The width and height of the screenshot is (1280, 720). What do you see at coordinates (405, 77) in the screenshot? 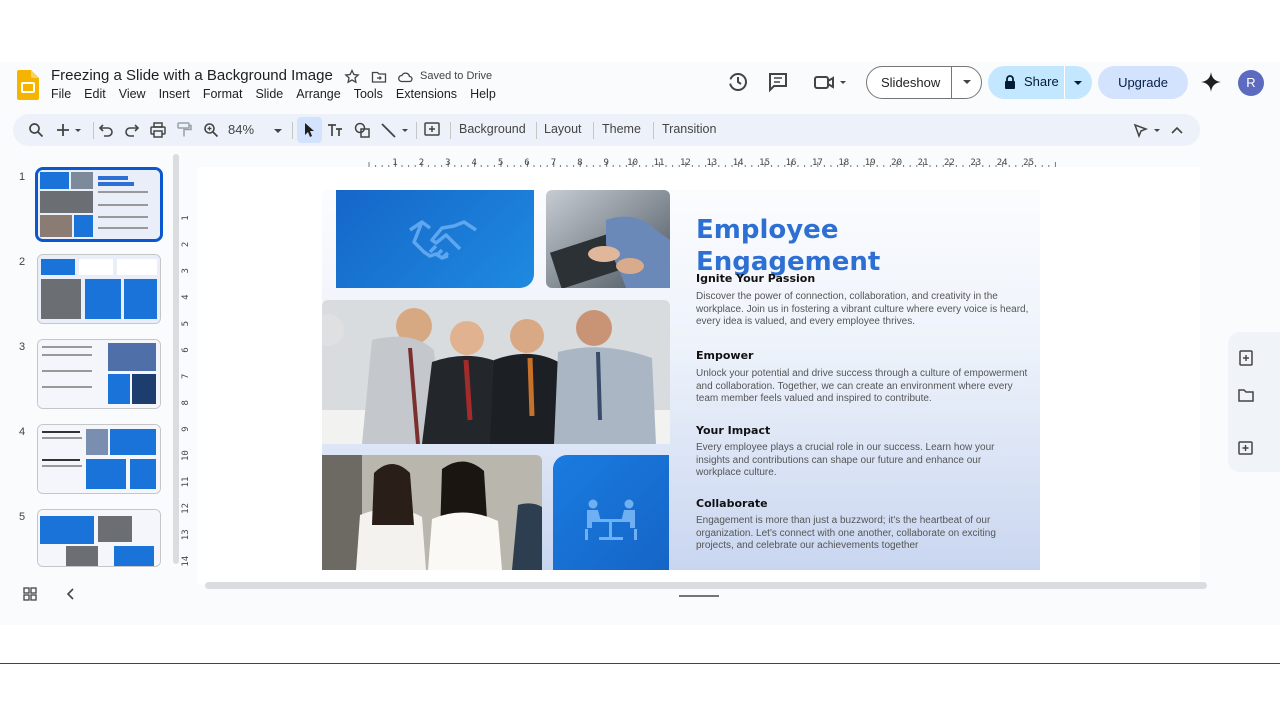
I see `cloud-saved-icon` at bounding box center [405, 77].